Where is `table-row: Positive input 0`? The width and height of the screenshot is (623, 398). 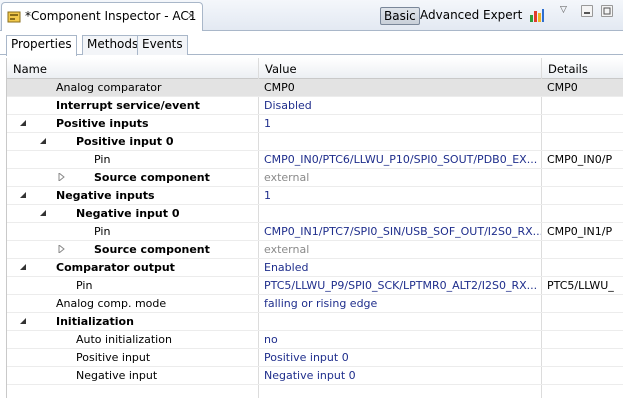 table-row: Positive input 0 is located at coordinates (315, 142).